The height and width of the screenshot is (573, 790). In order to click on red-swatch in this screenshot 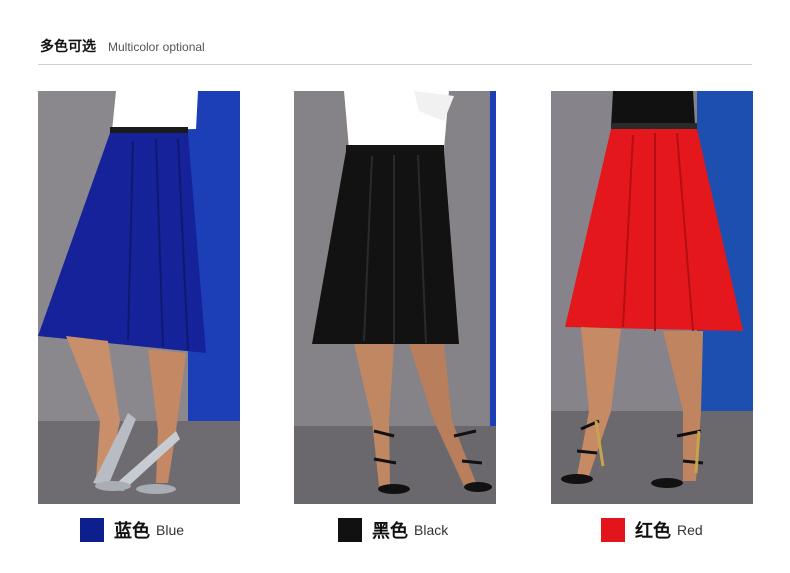, I will do `click(613, 530)`.